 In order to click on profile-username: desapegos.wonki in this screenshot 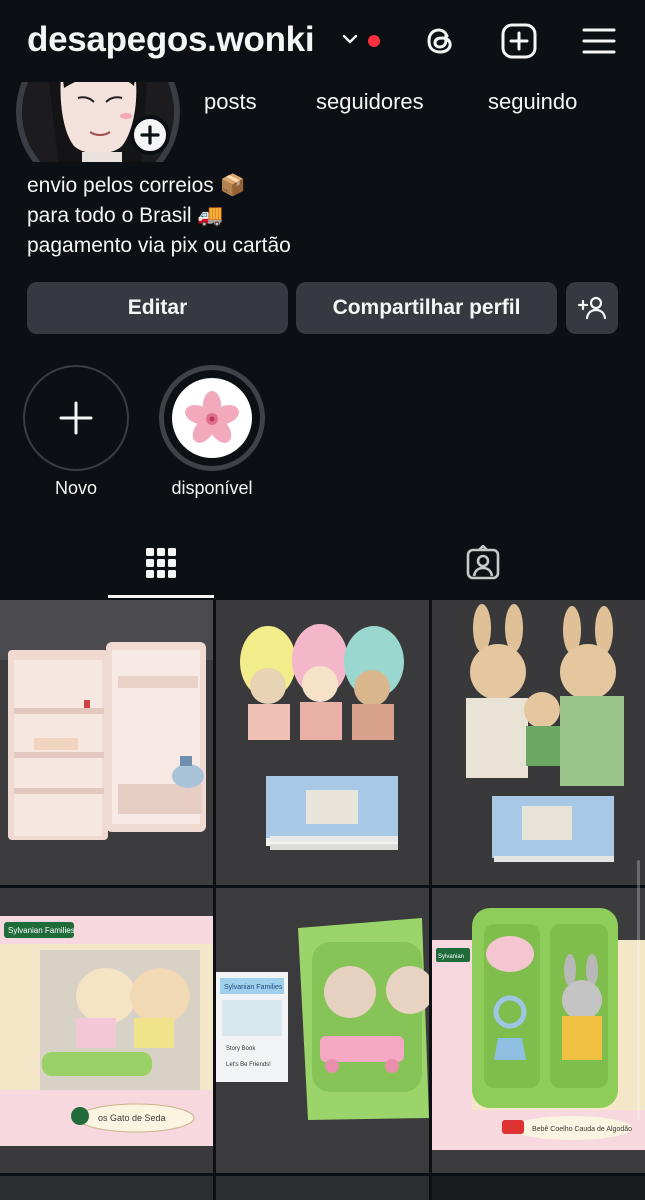, I will do `click(171, 40)`.